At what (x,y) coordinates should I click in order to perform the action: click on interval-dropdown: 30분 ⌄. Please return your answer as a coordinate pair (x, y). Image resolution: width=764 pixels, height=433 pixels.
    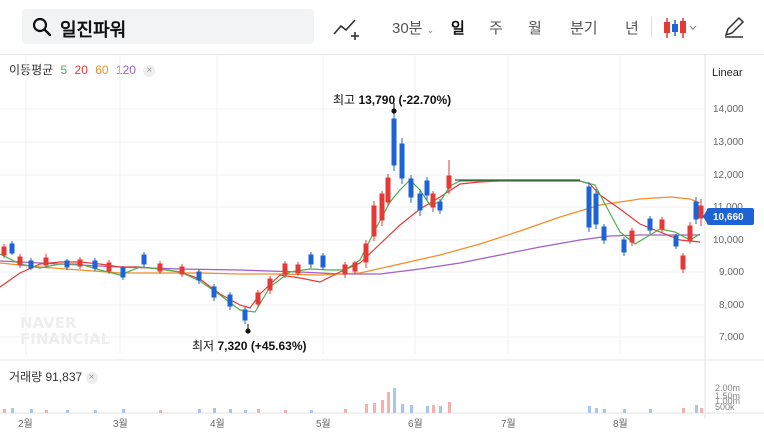
    Looking at the image, I should click on (413, 27).